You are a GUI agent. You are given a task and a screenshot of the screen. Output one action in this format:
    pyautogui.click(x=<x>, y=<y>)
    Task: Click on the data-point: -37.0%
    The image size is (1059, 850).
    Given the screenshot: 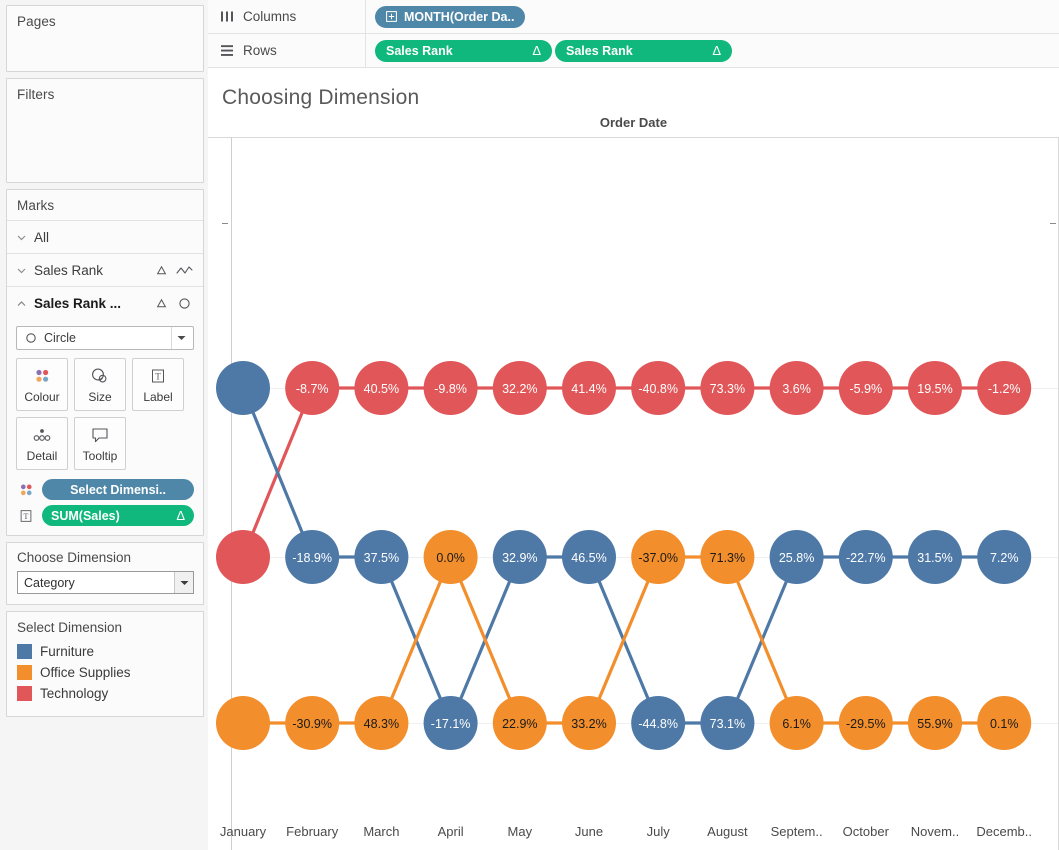 What is the action you would take?
    pyautogui.click(x=658, y=557)
    